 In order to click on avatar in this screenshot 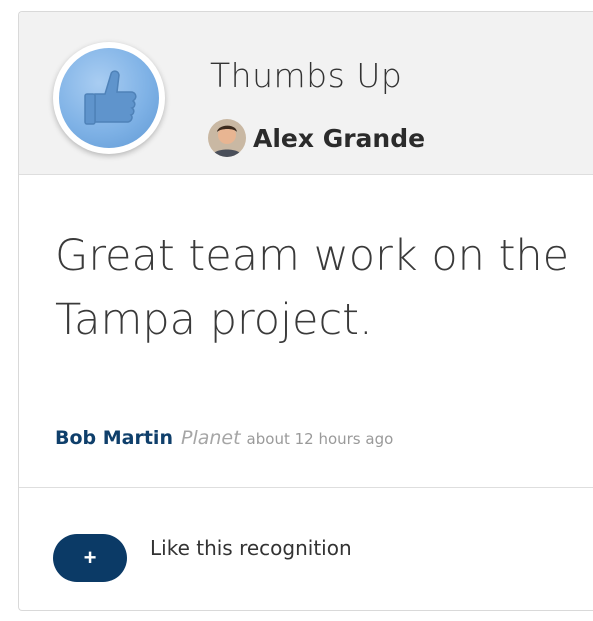, I will do `click(227, 138)`.